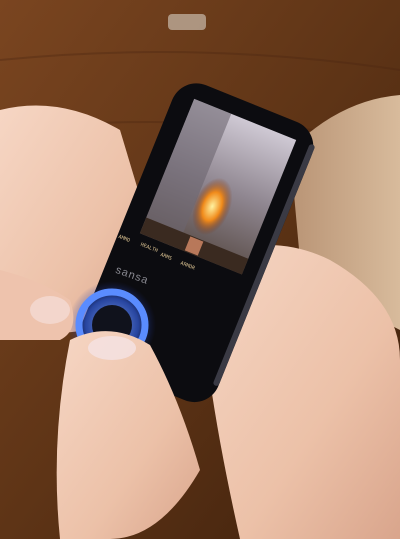  What do you see at coordinates (112, 348) in the screenshot?
I see `thumb-nail` at bounding box center [112, 348].